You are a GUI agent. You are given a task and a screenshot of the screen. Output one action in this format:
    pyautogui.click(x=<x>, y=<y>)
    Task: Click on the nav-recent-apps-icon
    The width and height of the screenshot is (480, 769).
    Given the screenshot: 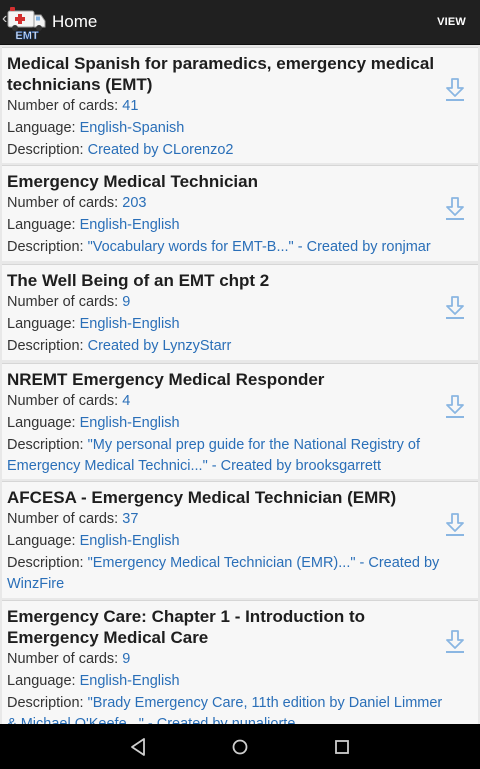 What is the action you would take?
    pyautogui.click(x=342, y=747)
    